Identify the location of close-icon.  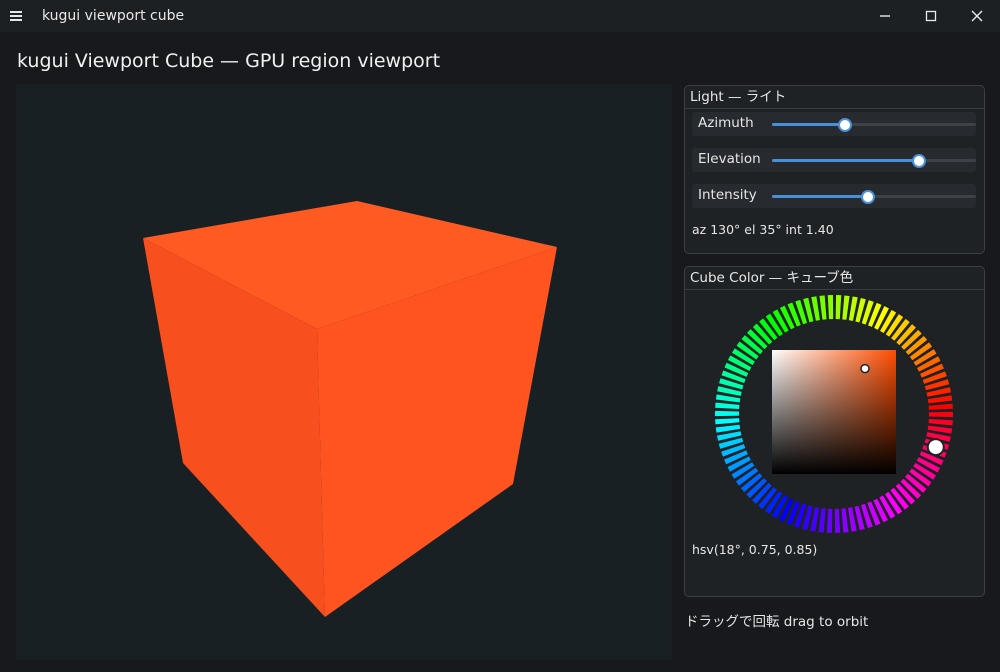
(977, 16).